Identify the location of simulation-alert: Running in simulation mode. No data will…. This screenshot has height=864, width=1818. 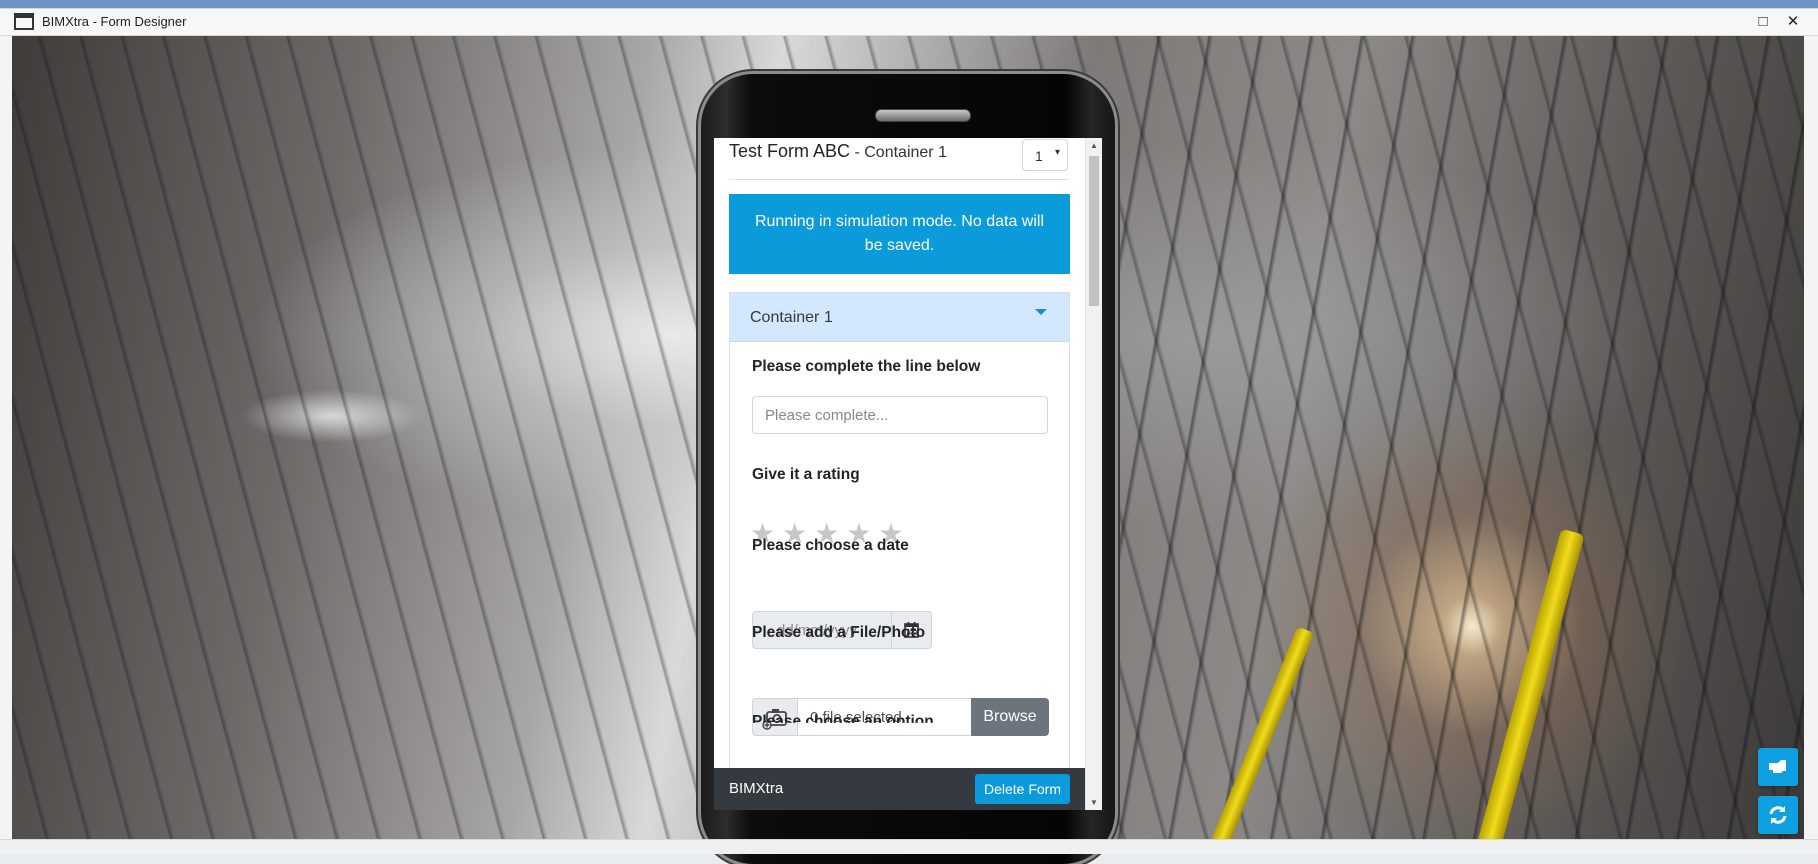
(899, 234).